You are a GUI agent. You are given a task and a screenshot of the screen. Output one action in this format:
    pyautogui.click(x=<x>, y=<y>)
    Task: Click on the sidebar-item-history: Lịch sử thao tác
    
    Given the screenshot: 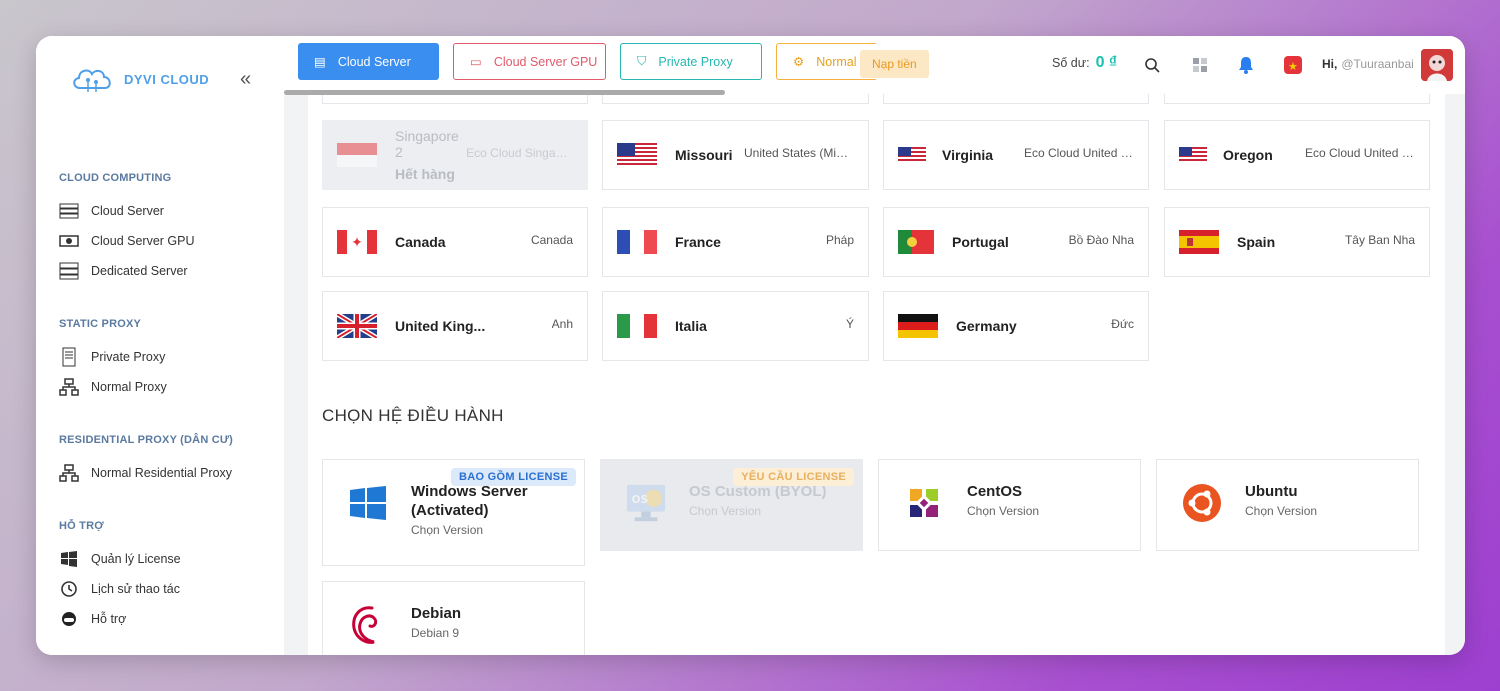 What is the action you would take?
    pyautogui.click(x=119, y=589)
    